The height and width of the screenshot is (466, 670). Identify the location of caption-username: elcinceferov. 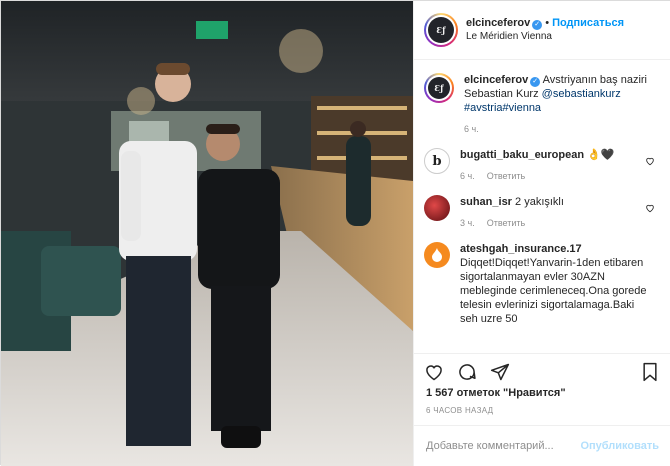
(496, 80).